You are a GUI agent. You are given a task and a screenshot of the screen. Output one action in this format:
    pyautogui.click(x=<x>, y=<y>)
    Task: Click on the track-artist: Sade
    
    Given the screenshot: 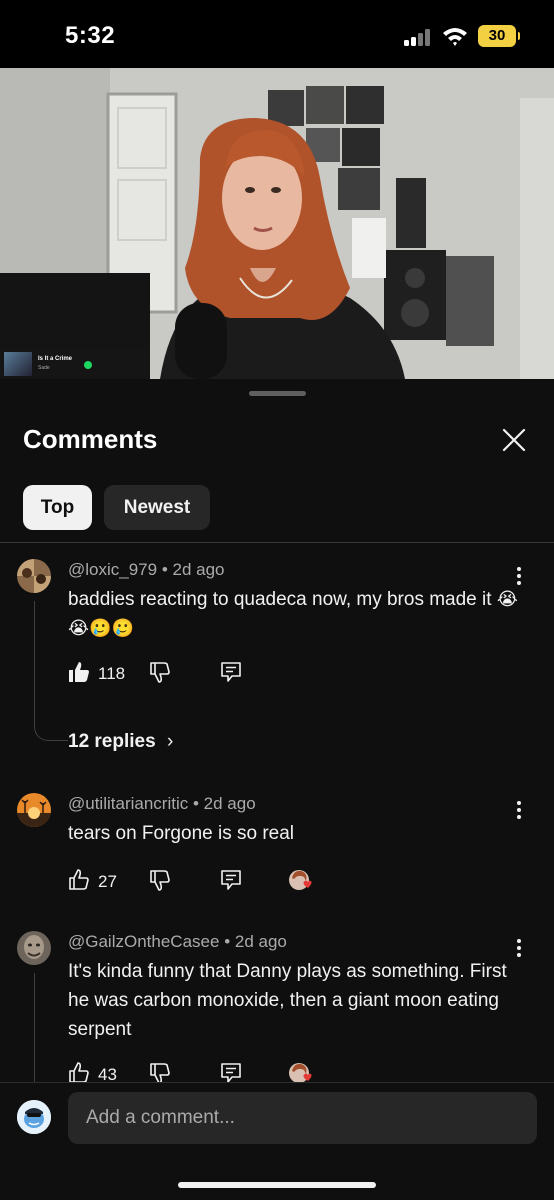 What is the action you would take?
    pyautogui.click(x=44, y=368)
    